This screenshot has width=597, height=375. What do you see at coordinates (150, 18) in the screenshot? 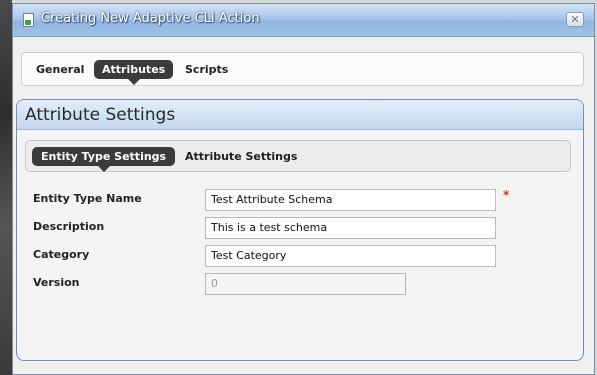
I see `window-title: Creating New Adaptive CLI Action` at bounding box center [150, 18].